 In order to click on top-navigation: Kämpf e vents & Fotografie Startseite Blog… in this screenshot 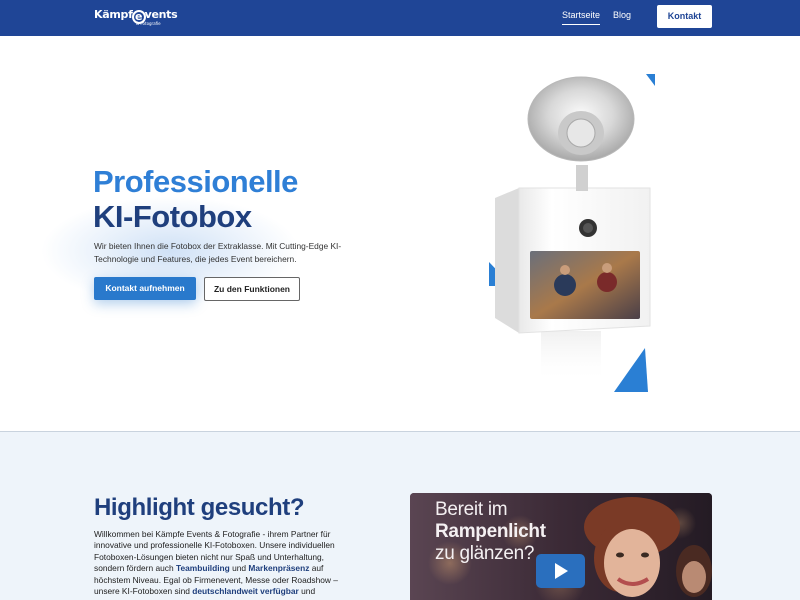, I will do `click(400, 18)`.